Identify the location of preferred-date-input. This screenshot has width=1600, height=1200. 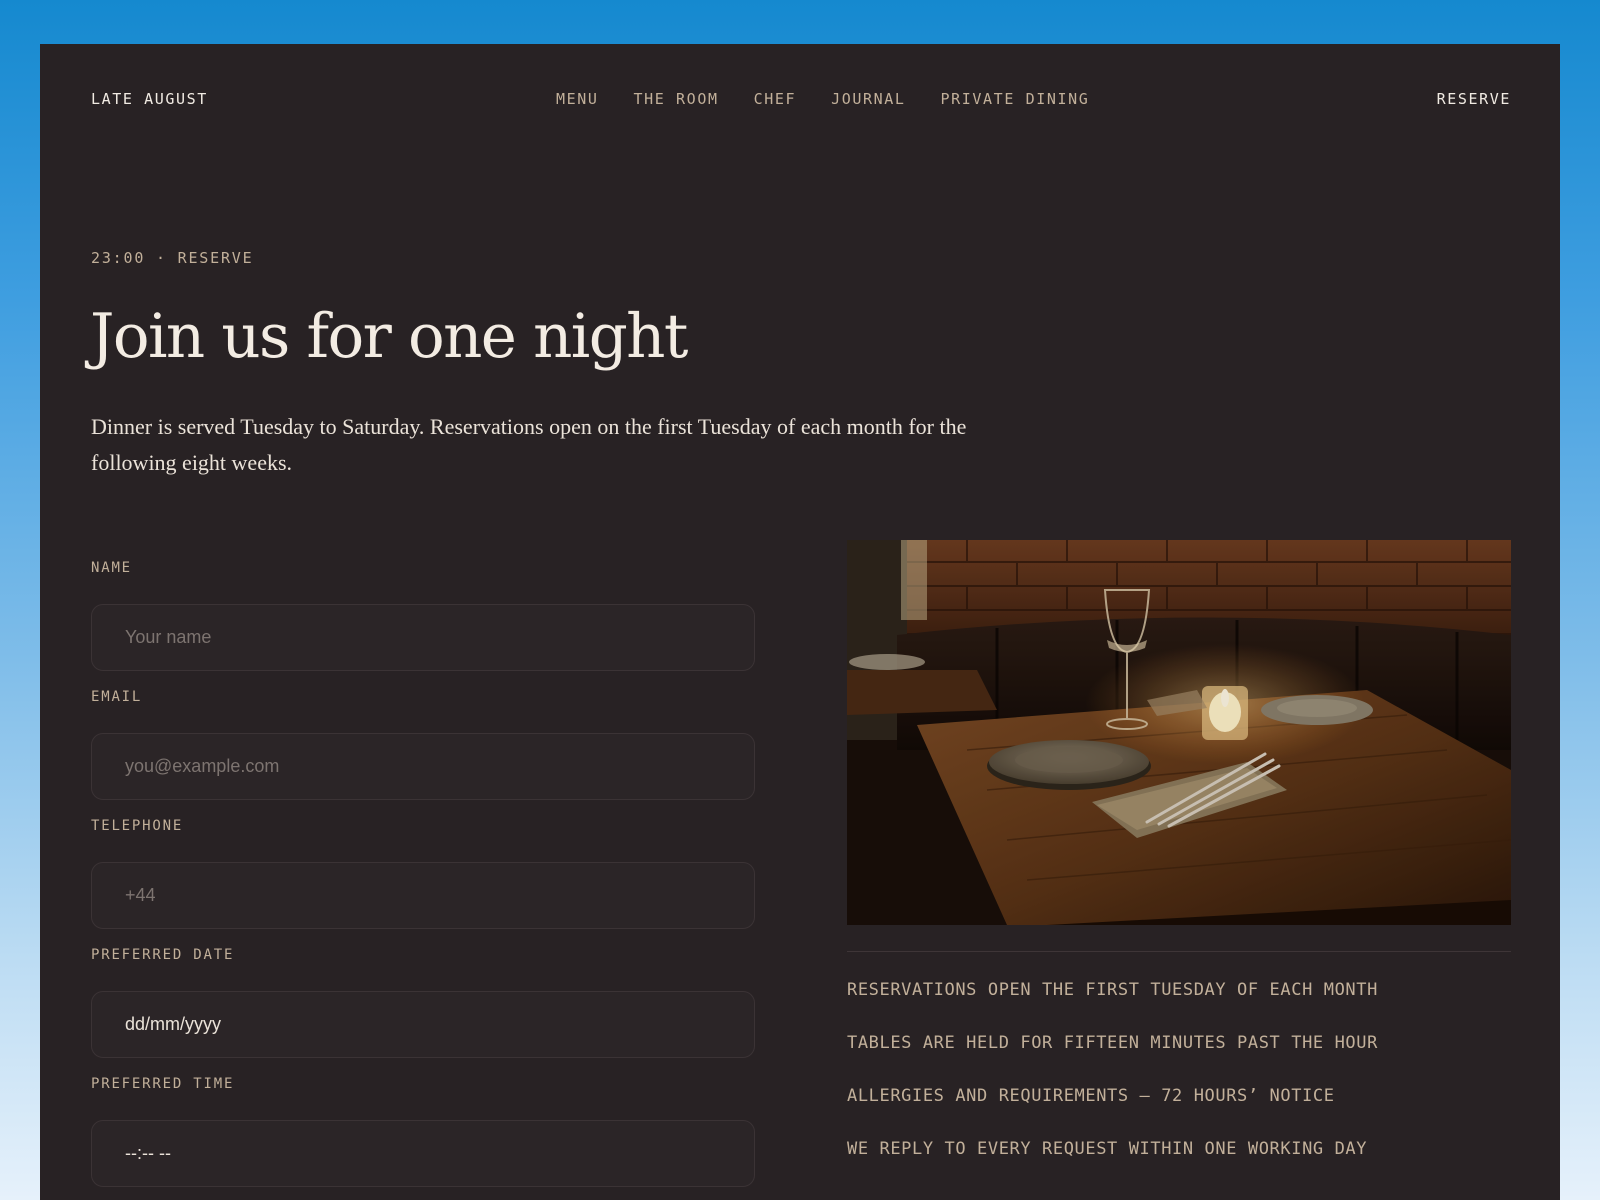
(423, 1024).